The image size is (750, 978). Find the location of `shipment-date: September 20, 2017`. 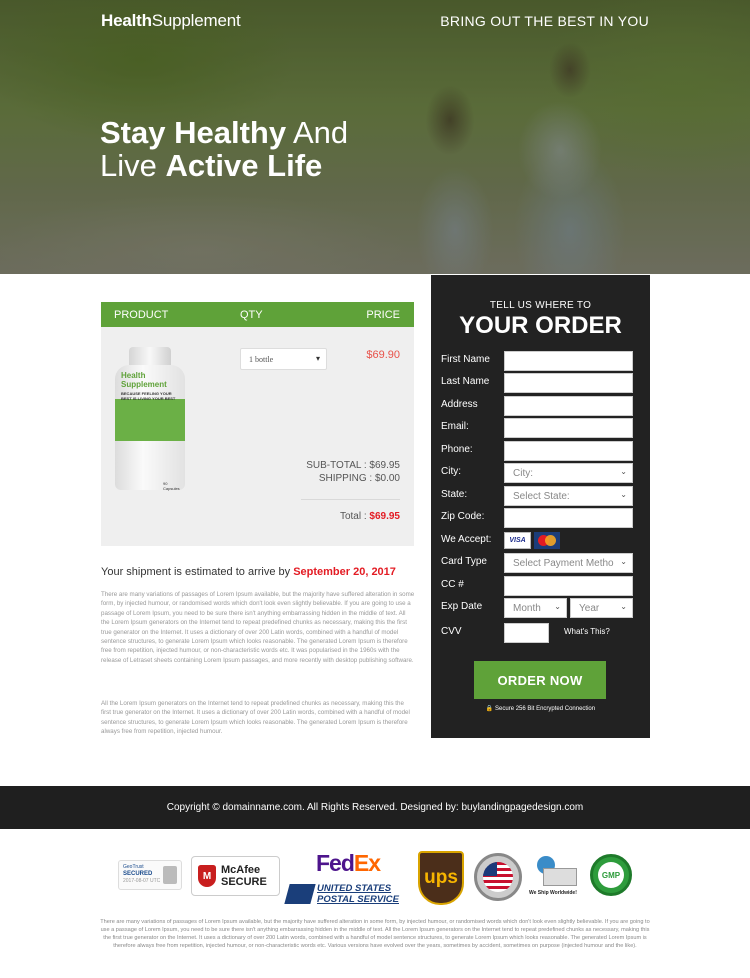

shipment-date: September 20, 2017 is located at coordinates (344, 572).